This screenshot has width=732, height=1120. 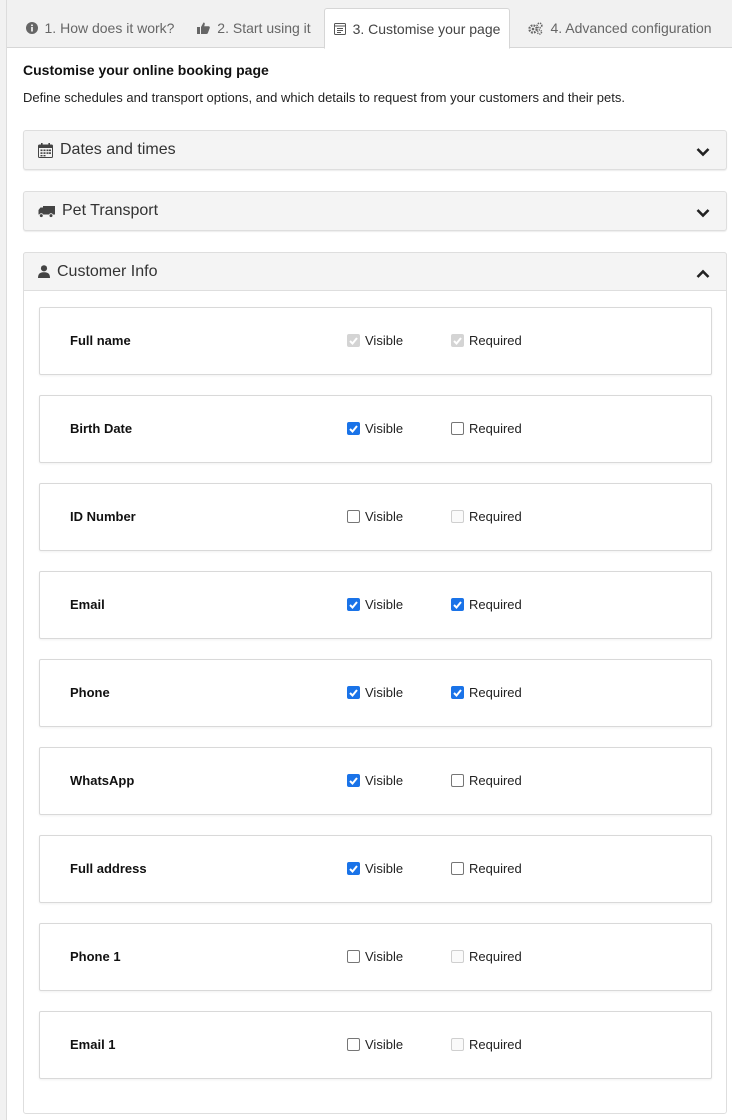 What do you see at coordinates (109, 28) in the screenshot?
I see `tab-label: 1. How does it work?` at bounding box center [109, 28].